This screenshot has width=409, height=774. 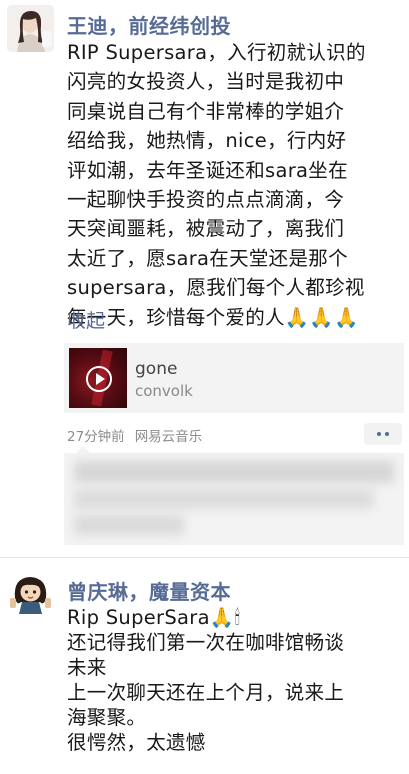 I want to click on post-line: RIP Supersara，入行初就认识的, so click(x=216, y=52).